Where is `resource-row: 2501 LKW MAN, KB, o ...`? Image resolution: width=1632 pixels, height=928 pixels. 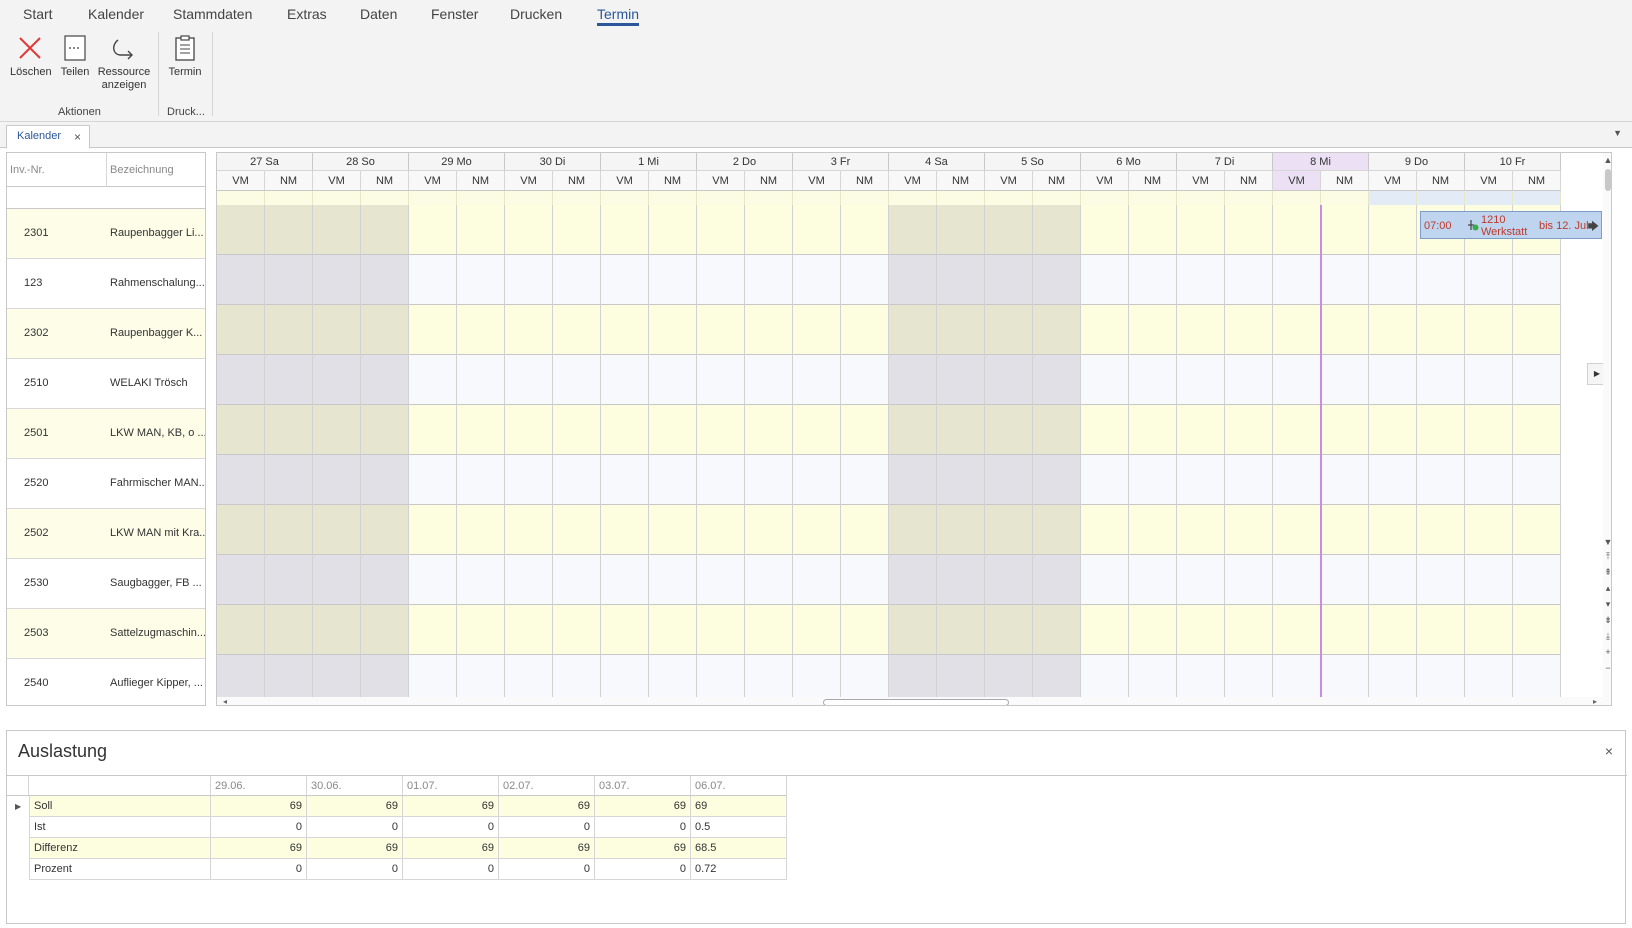 resource-row: 2501 LKW MAN, KB, o ... is located at coordinates (106, 434).